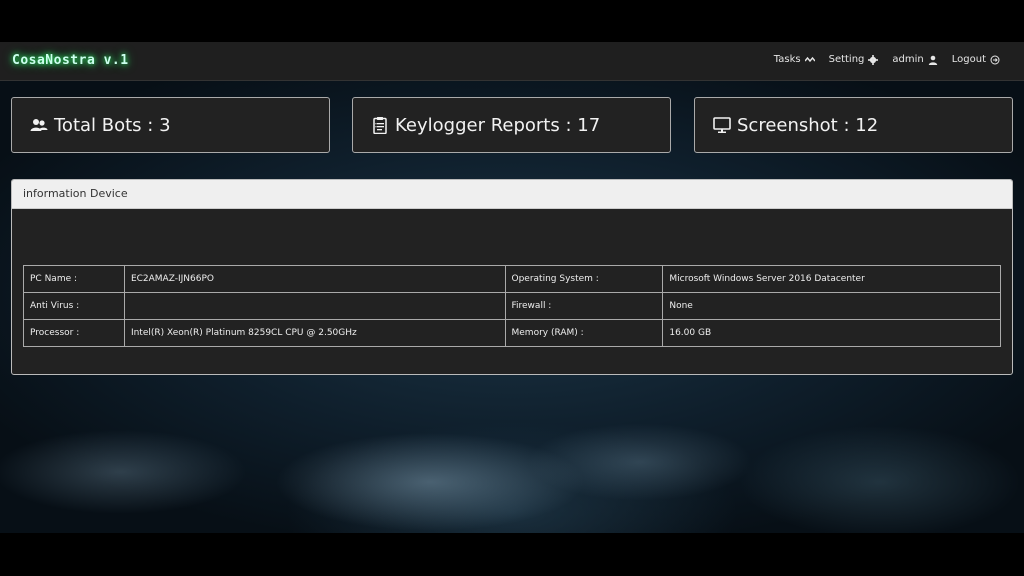  Describe the element at coordinates (314, 279) in the screenshot. I see `pc-name-value: EC2AMAZ-IJN66PO` at that location.